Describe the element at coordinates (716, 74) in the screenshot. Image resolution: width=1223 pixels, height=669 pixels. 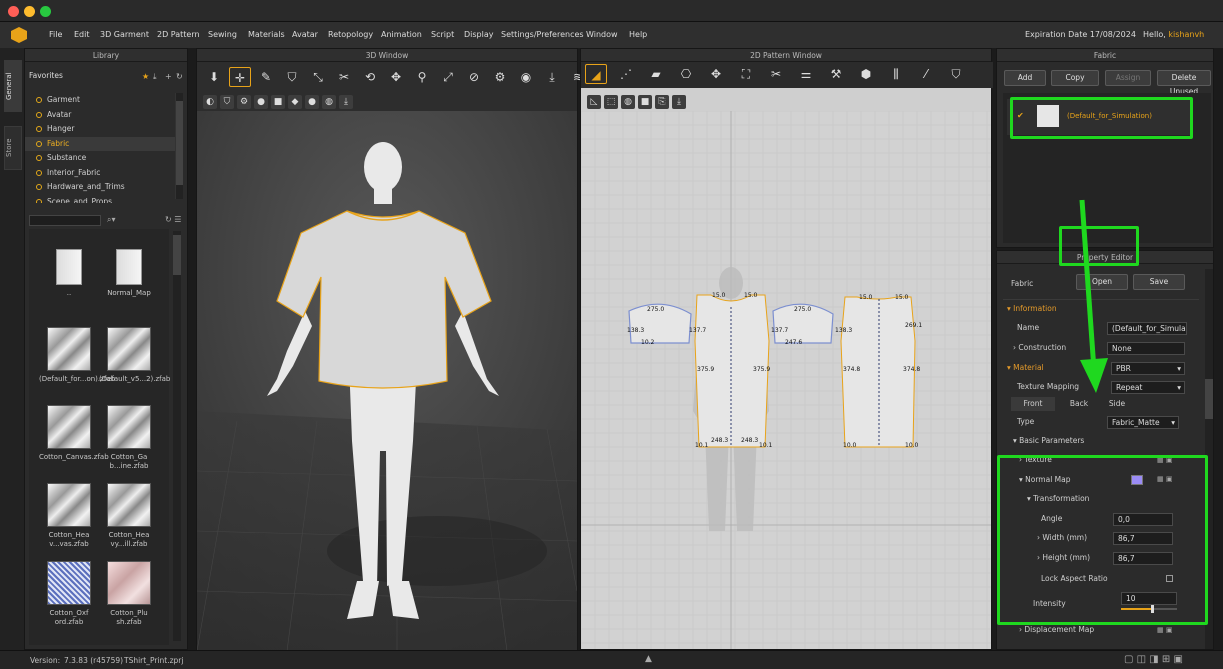
I see `2d-tool-4-icon: ✥` at that location.